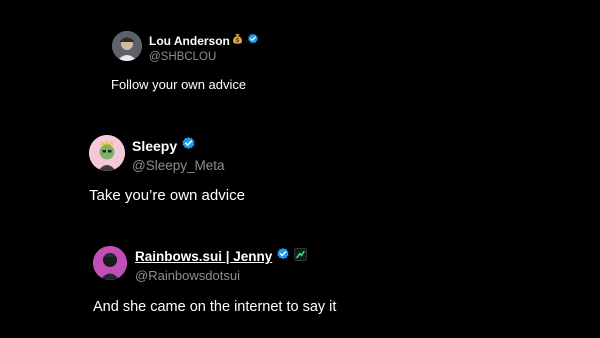  What do you see at coordinates (301, 256) in the screenshot?
I see `affiliate-badge-icon` at bounding box center [301, 256].